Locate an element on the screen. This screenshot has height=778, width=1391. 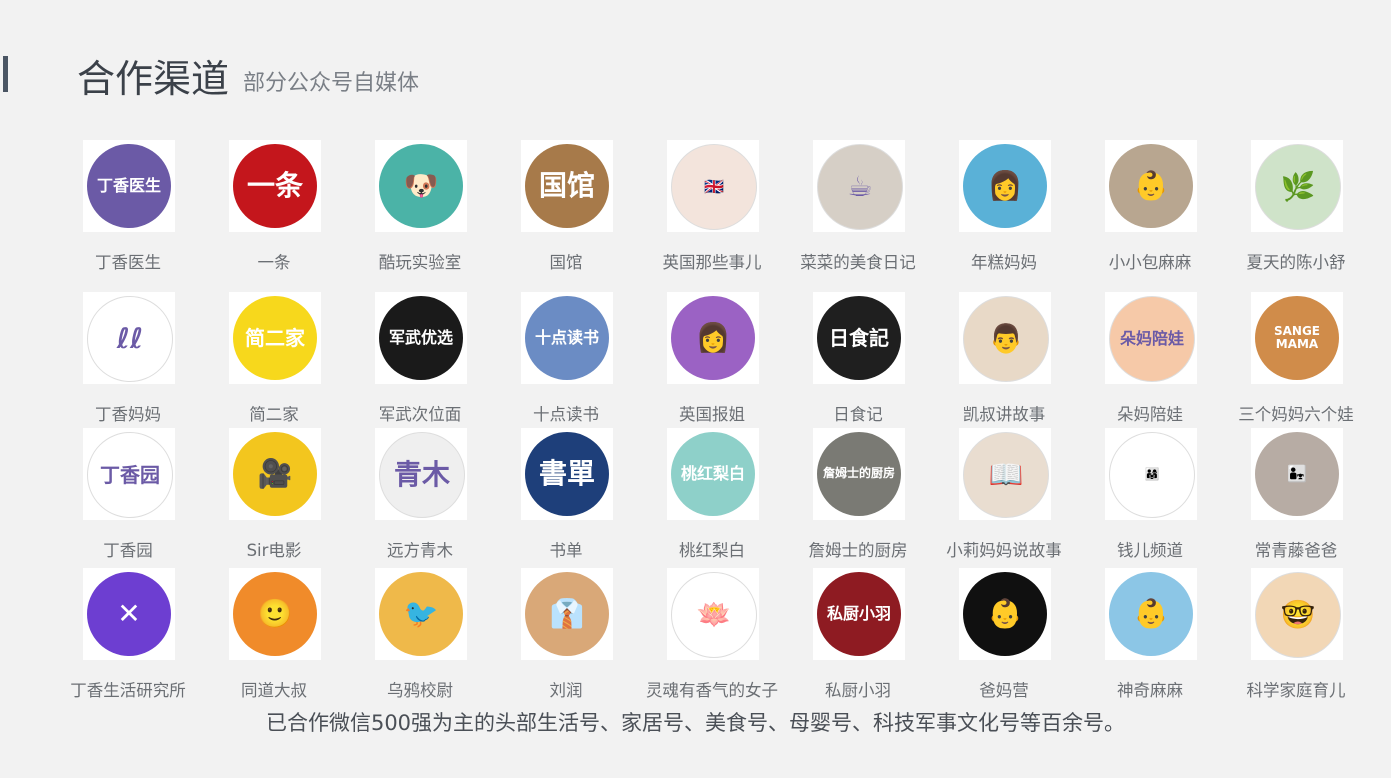
ink-circle-logo: 青木 is located at coordinates (422, 475).